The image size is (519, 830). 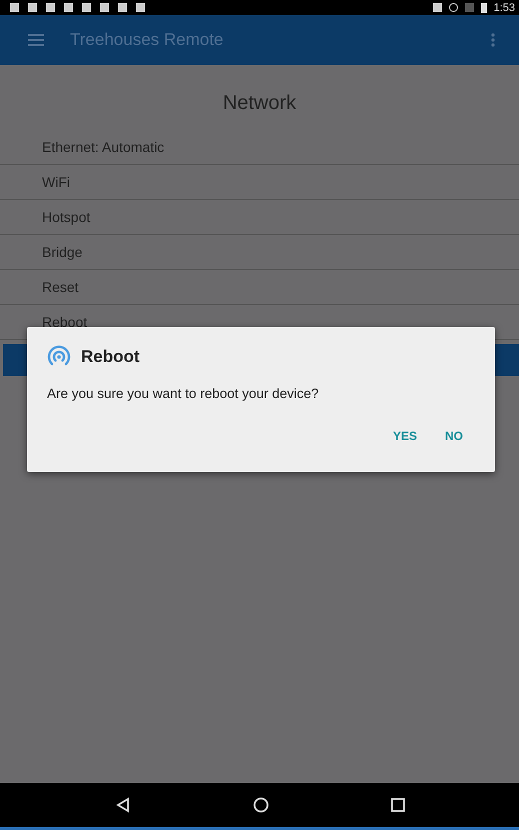 I want to click on dialog-title: Reboot, so click(x=110, y=357).